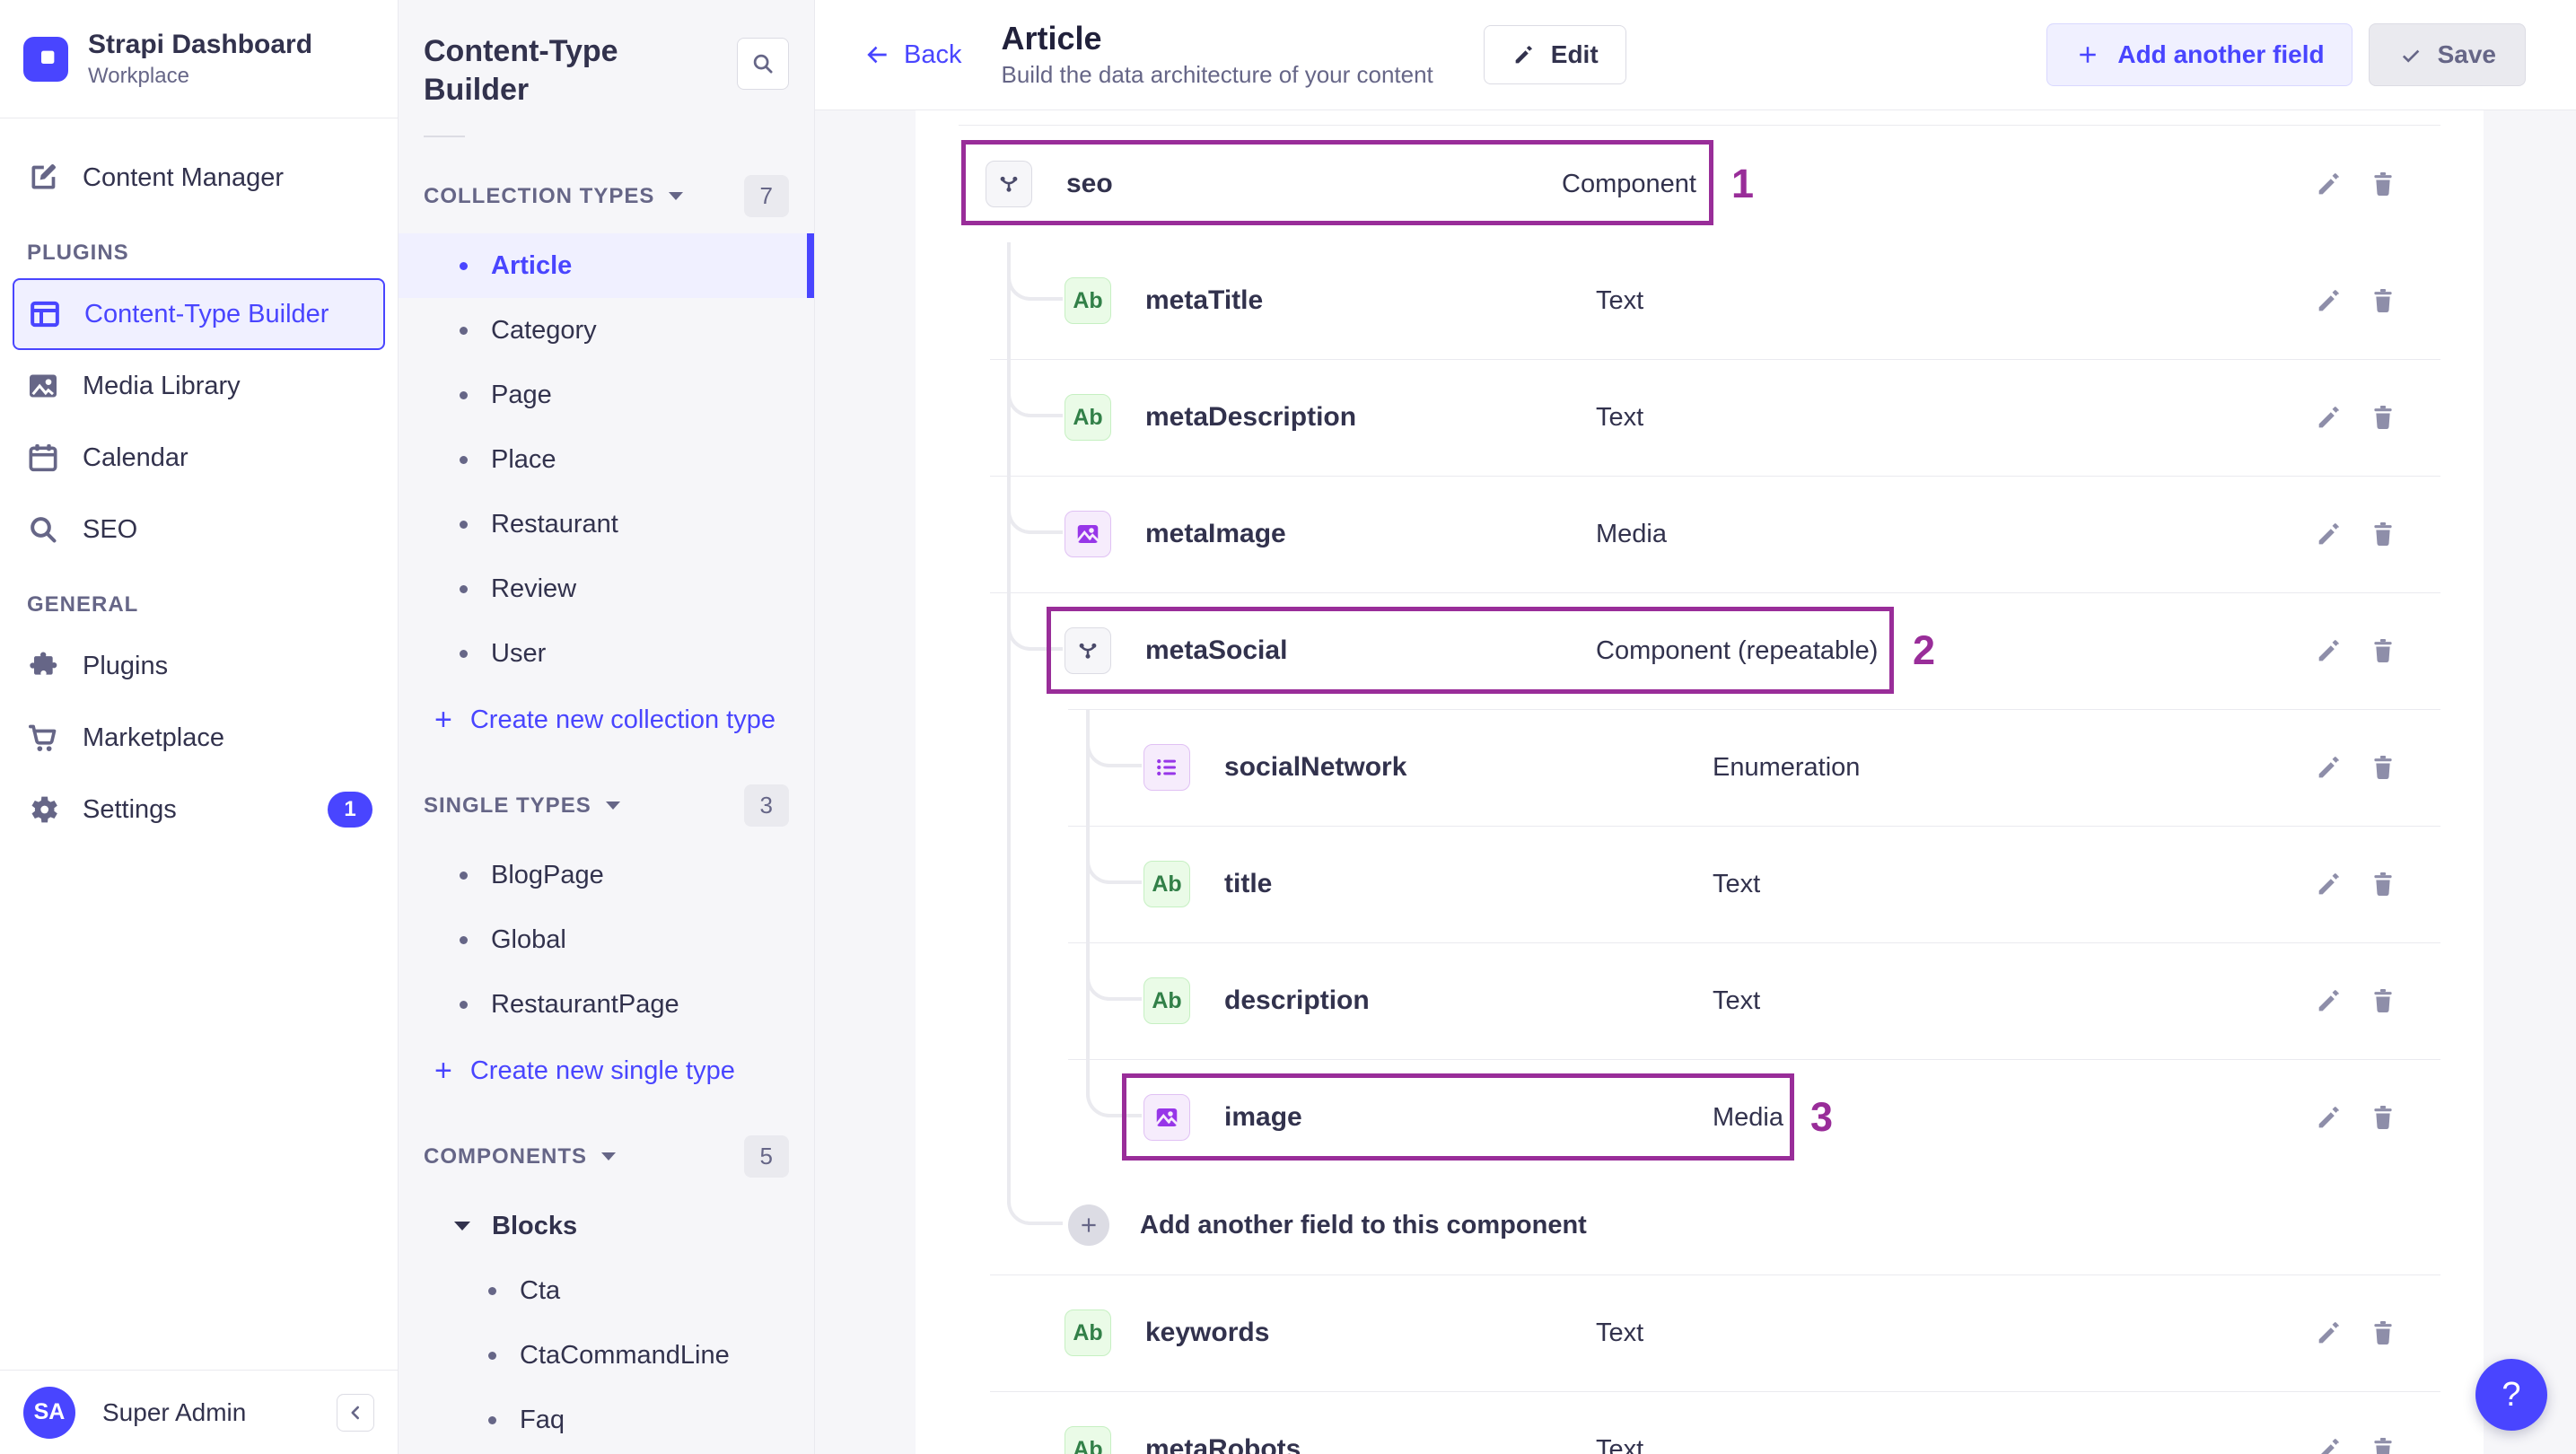 The width and height of the screenshot is (2576, 1454). I want to click on collapse-sidebar-button, so click(355, 1412).